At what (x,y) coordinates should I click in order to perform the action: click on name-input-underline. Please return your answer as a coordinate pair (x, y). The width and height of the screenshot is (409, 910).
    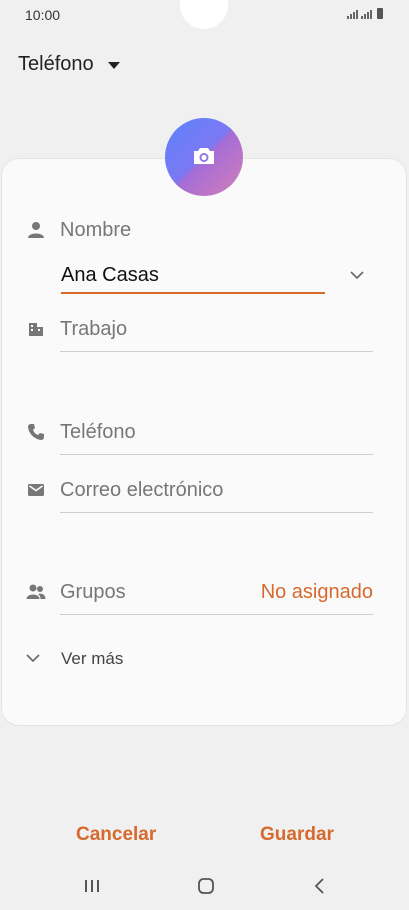
    Looking at the image, I should click on (193, 293).